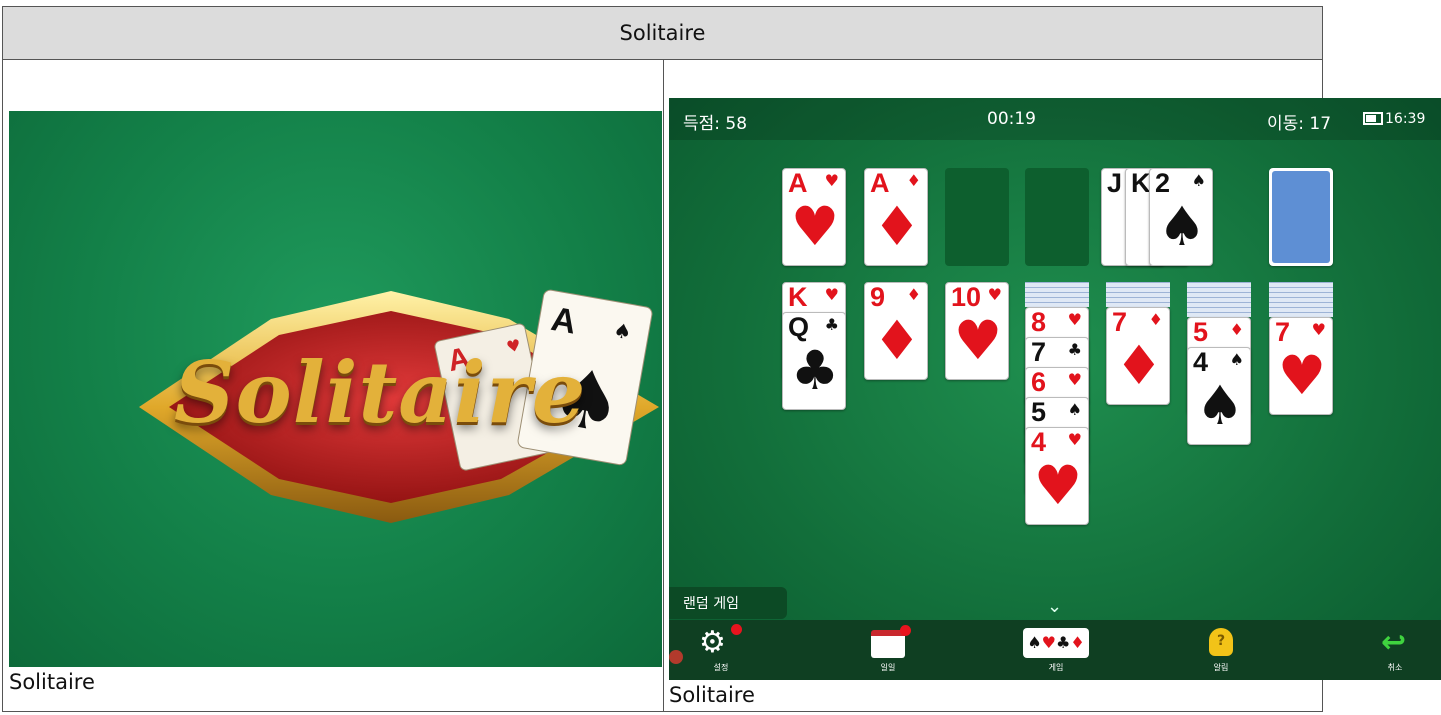 The image size is (1441, 715). What do you see at coordinates (966, 297) in the screenshot?
I see `card-rank: 10` at bounding box center [966, 297].